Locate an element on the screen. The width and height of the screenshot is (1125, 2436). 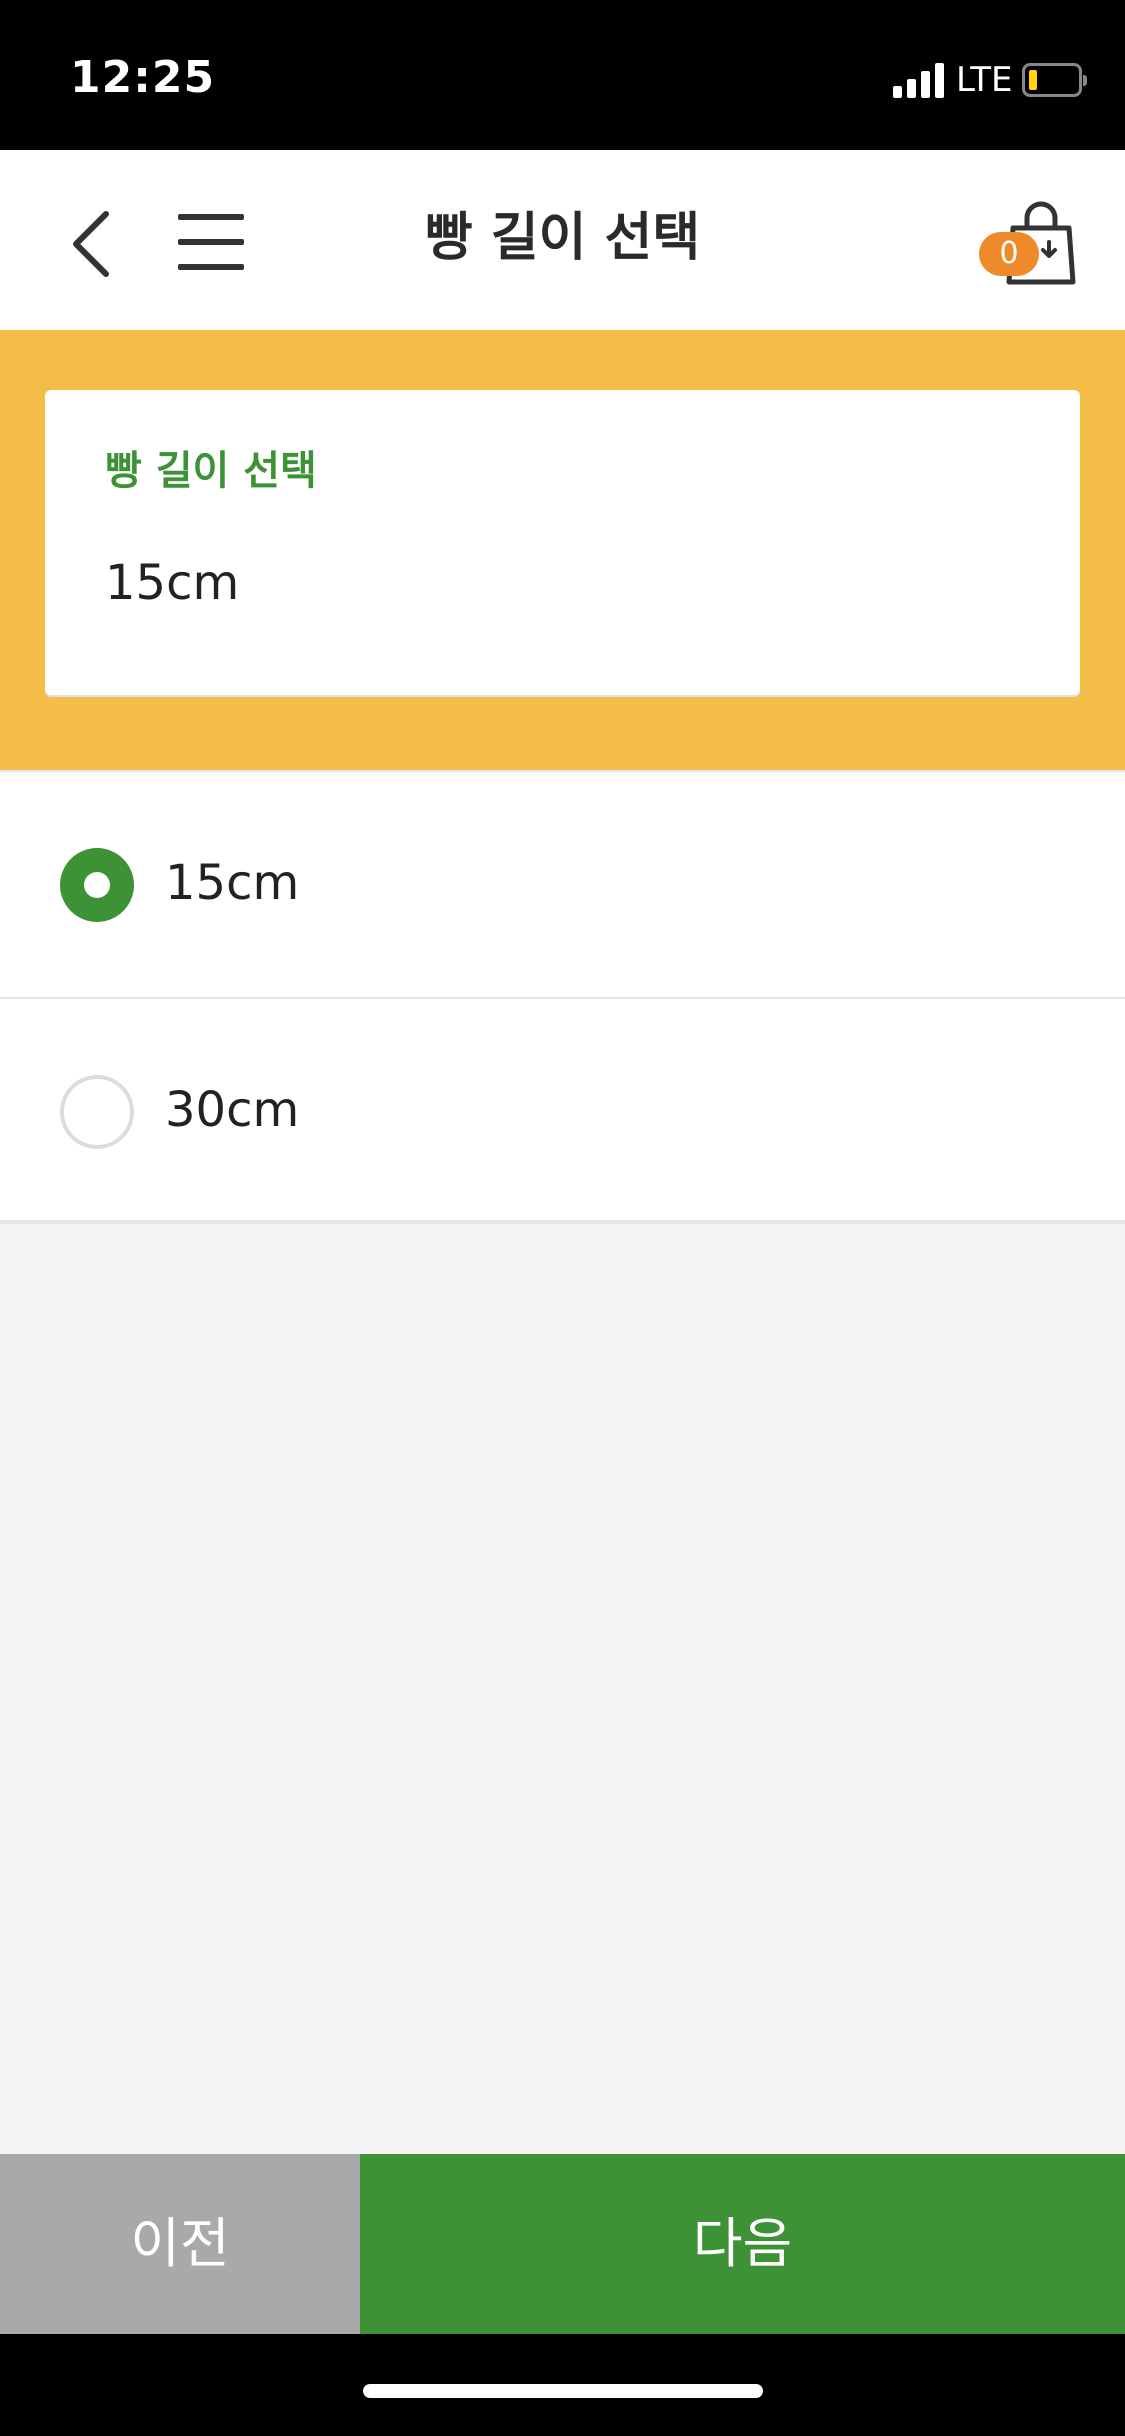
option-30cm: 30cm is located at coordinates (562, 1110).